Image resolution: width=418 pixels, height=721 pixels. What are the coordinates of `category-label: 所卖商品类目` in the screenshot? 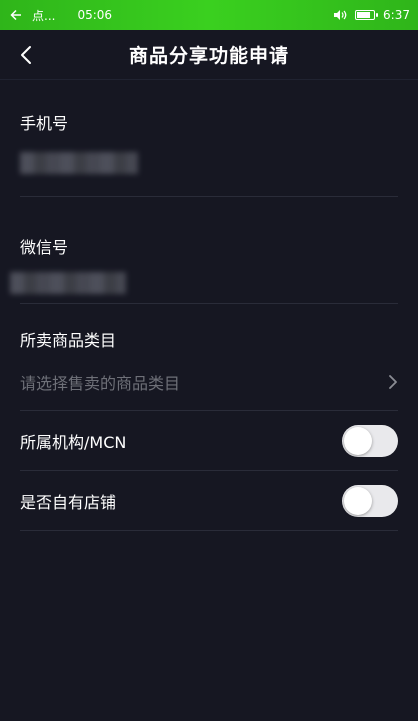 It's located at (68, 340).